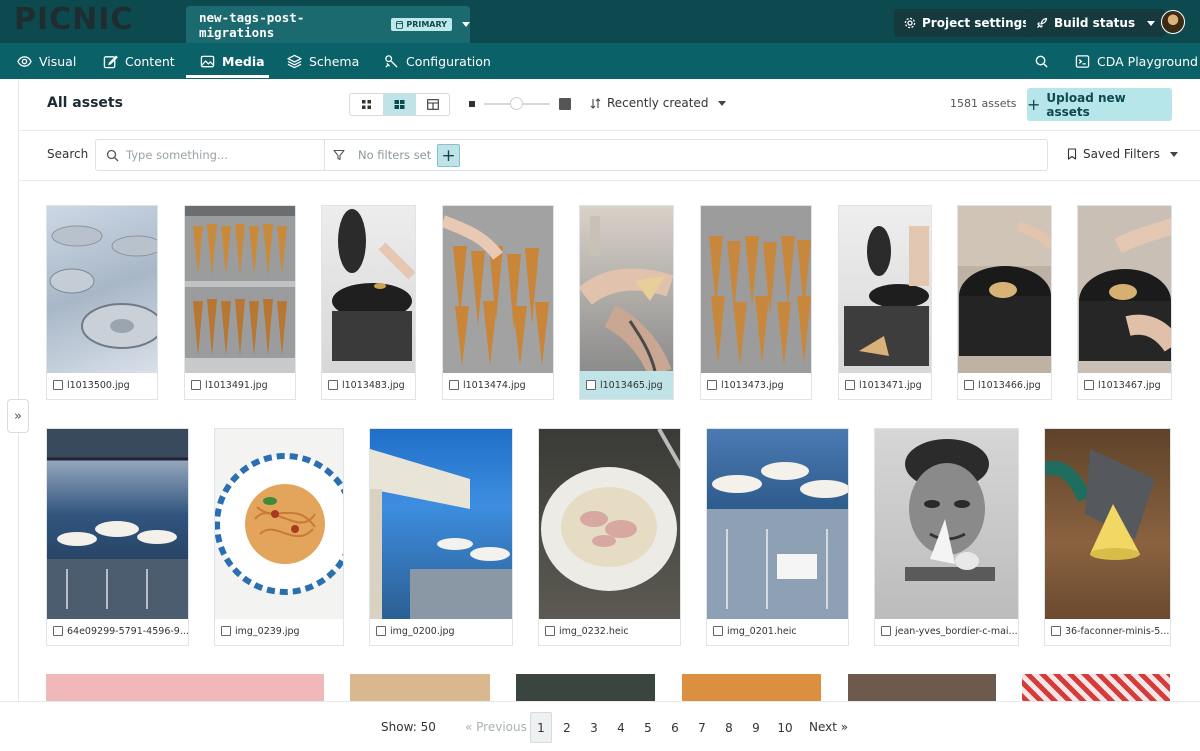 Image resolution: width=1200 pixels, height=751 pixels. What do you see at coordinates (366, 104) in the screenshot?
I see `view-small-grid-button` at bounding box center [366, 104].